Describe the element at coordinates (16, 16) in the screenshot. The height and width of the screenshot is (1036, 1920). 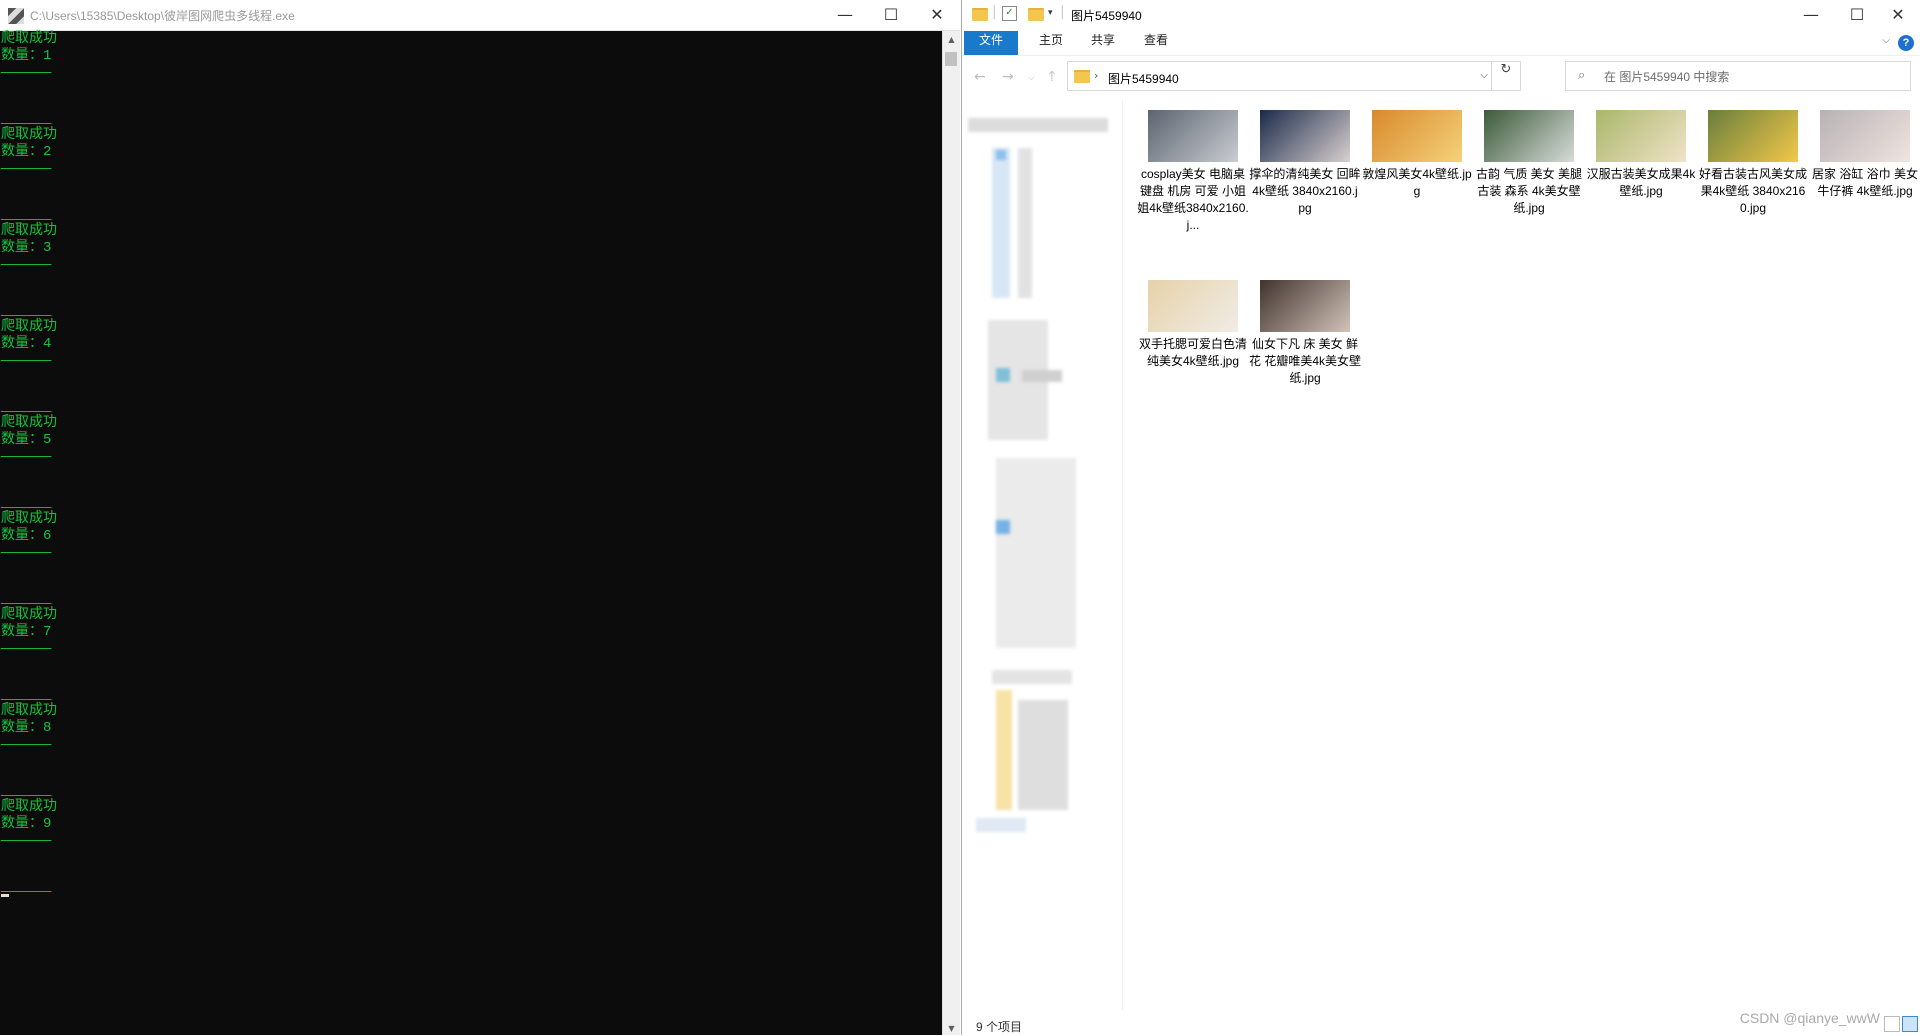
I see `console-app-icon` at that location.